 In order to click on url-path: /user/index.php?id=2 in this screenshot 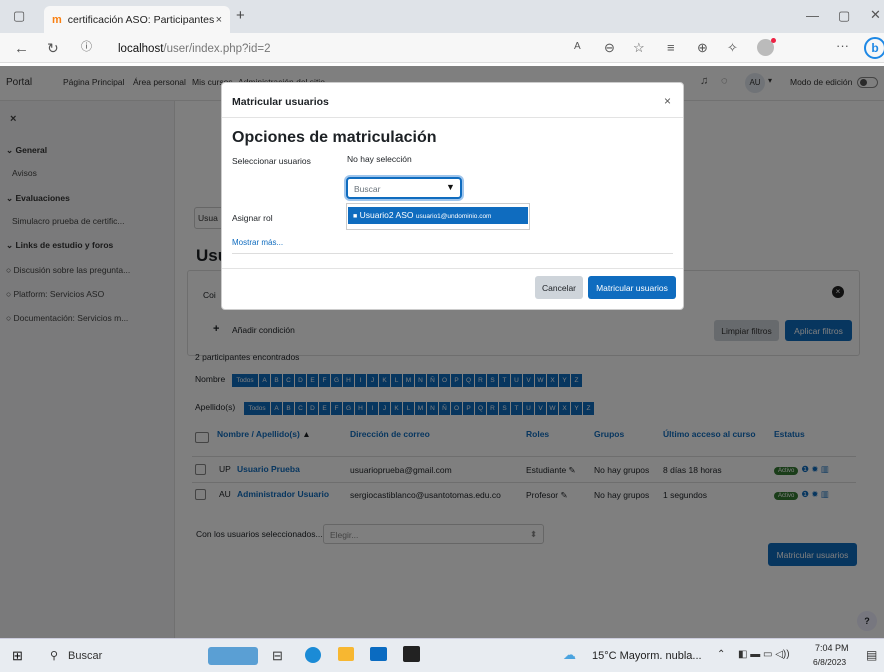, I will do `click(217, 48)`.